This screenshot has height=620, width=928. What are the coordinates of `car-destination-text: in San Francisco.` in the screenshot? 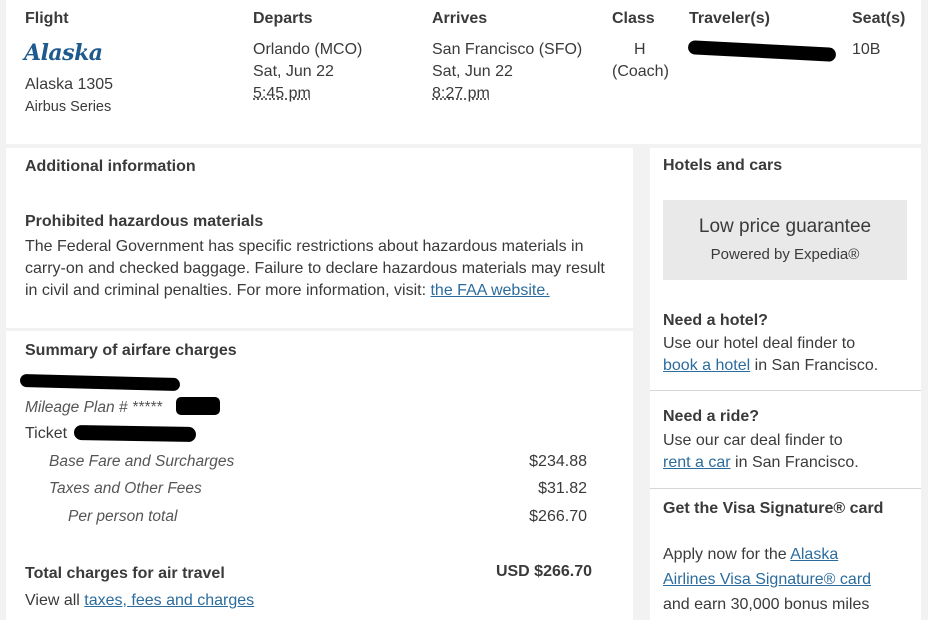 It's located at (797, 462).